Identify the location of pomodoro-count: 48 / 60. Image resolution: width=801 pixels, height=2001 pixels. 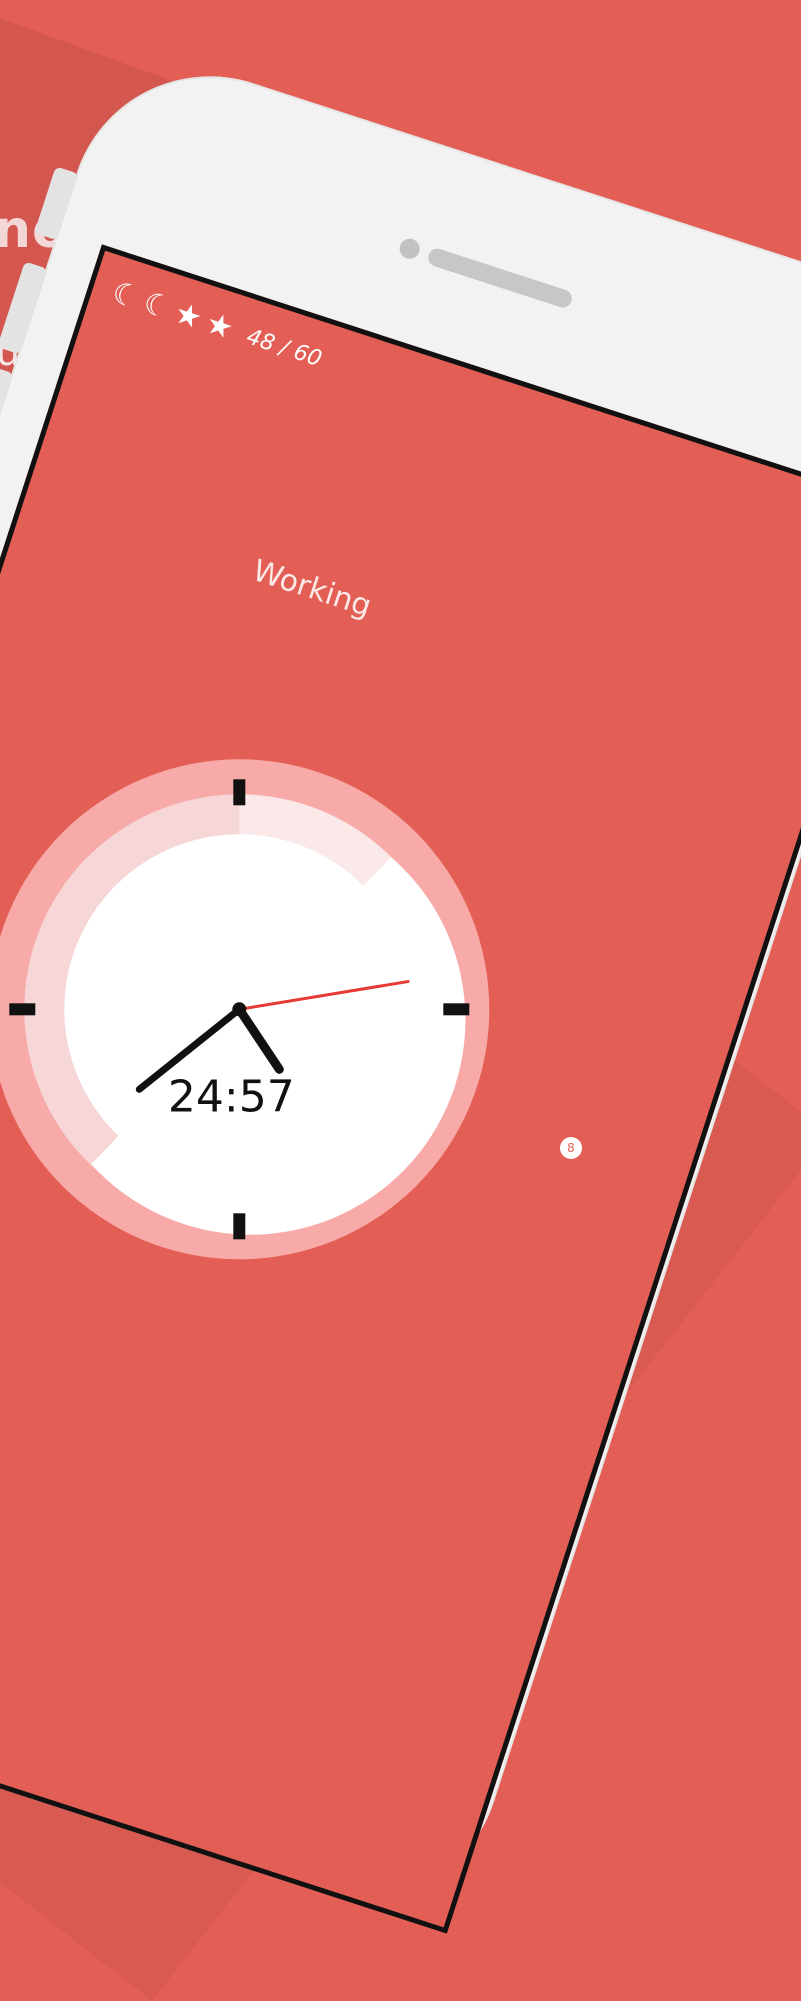
(284, 347).